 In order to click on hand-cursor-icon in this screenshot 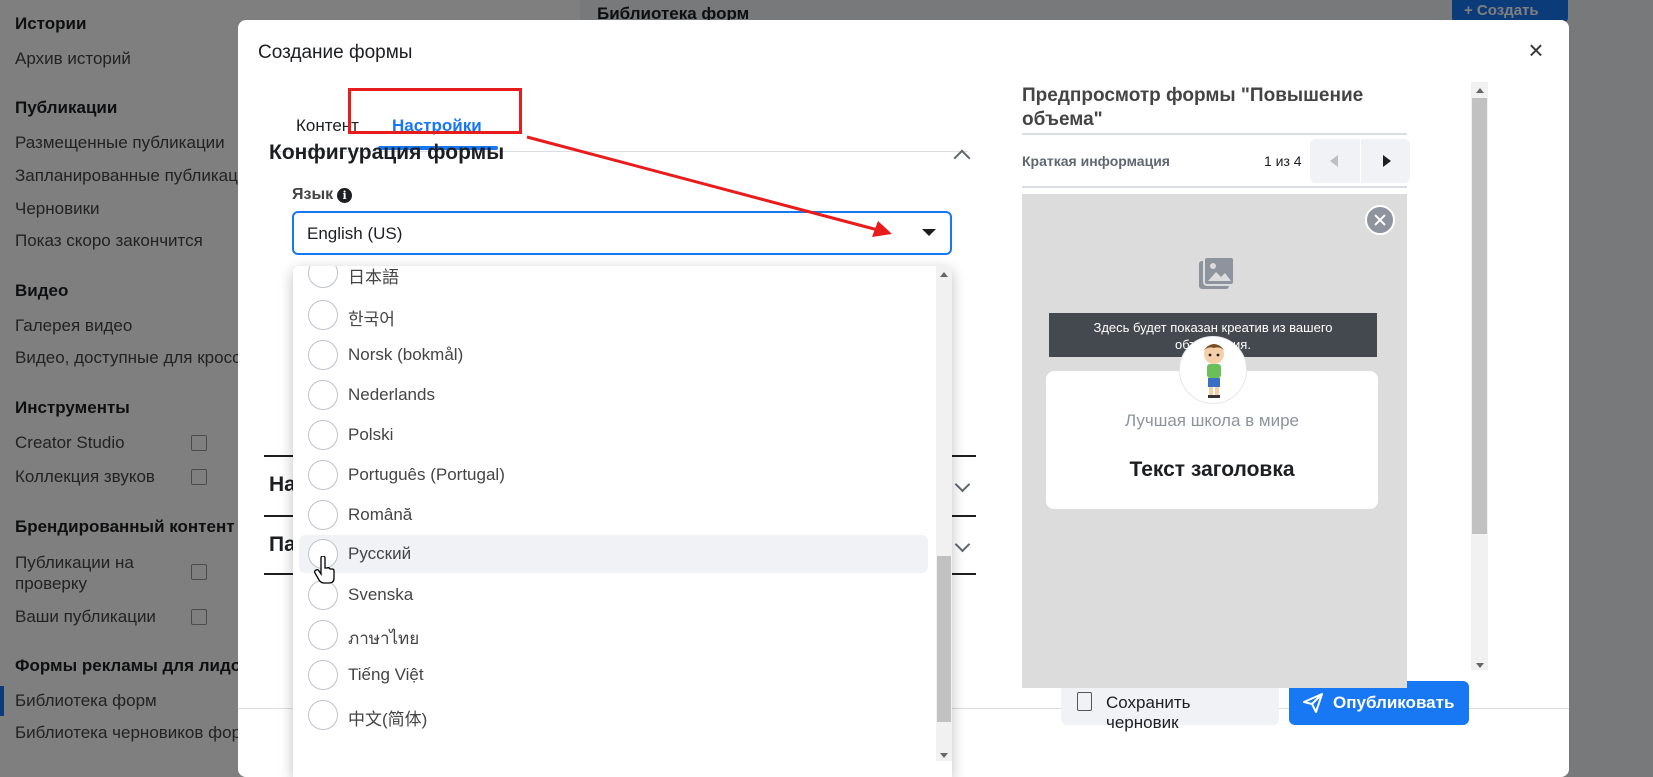, I will do `click(324, 570)`.